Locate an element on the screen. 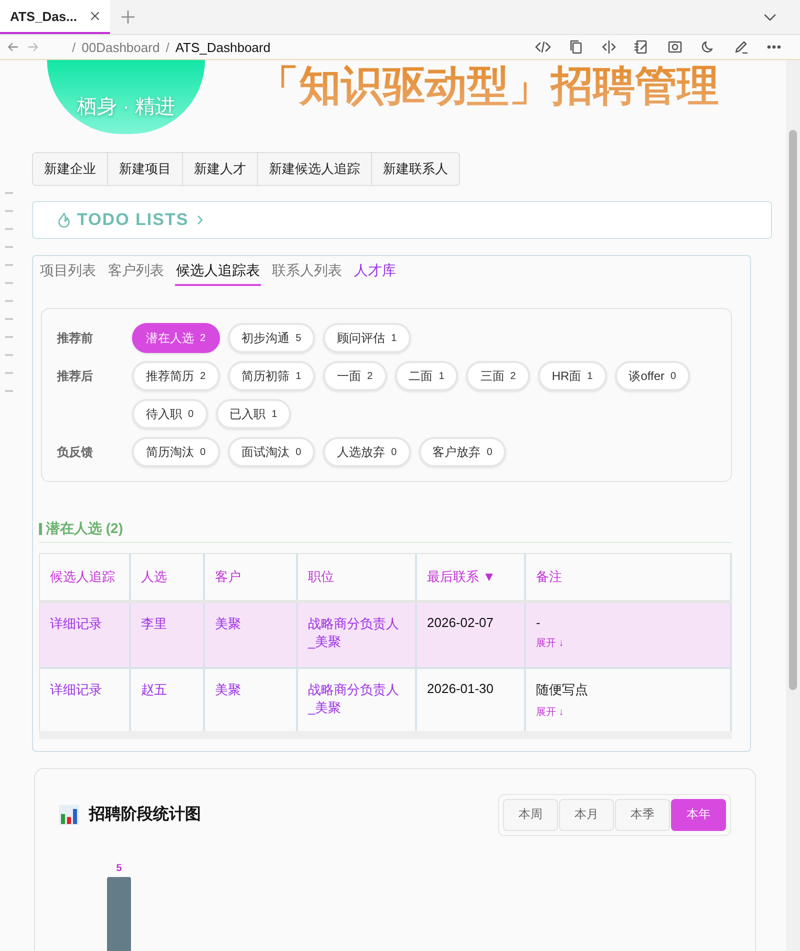  stage-chip: 客户放弃 0 is located at coordinates (462, 452).